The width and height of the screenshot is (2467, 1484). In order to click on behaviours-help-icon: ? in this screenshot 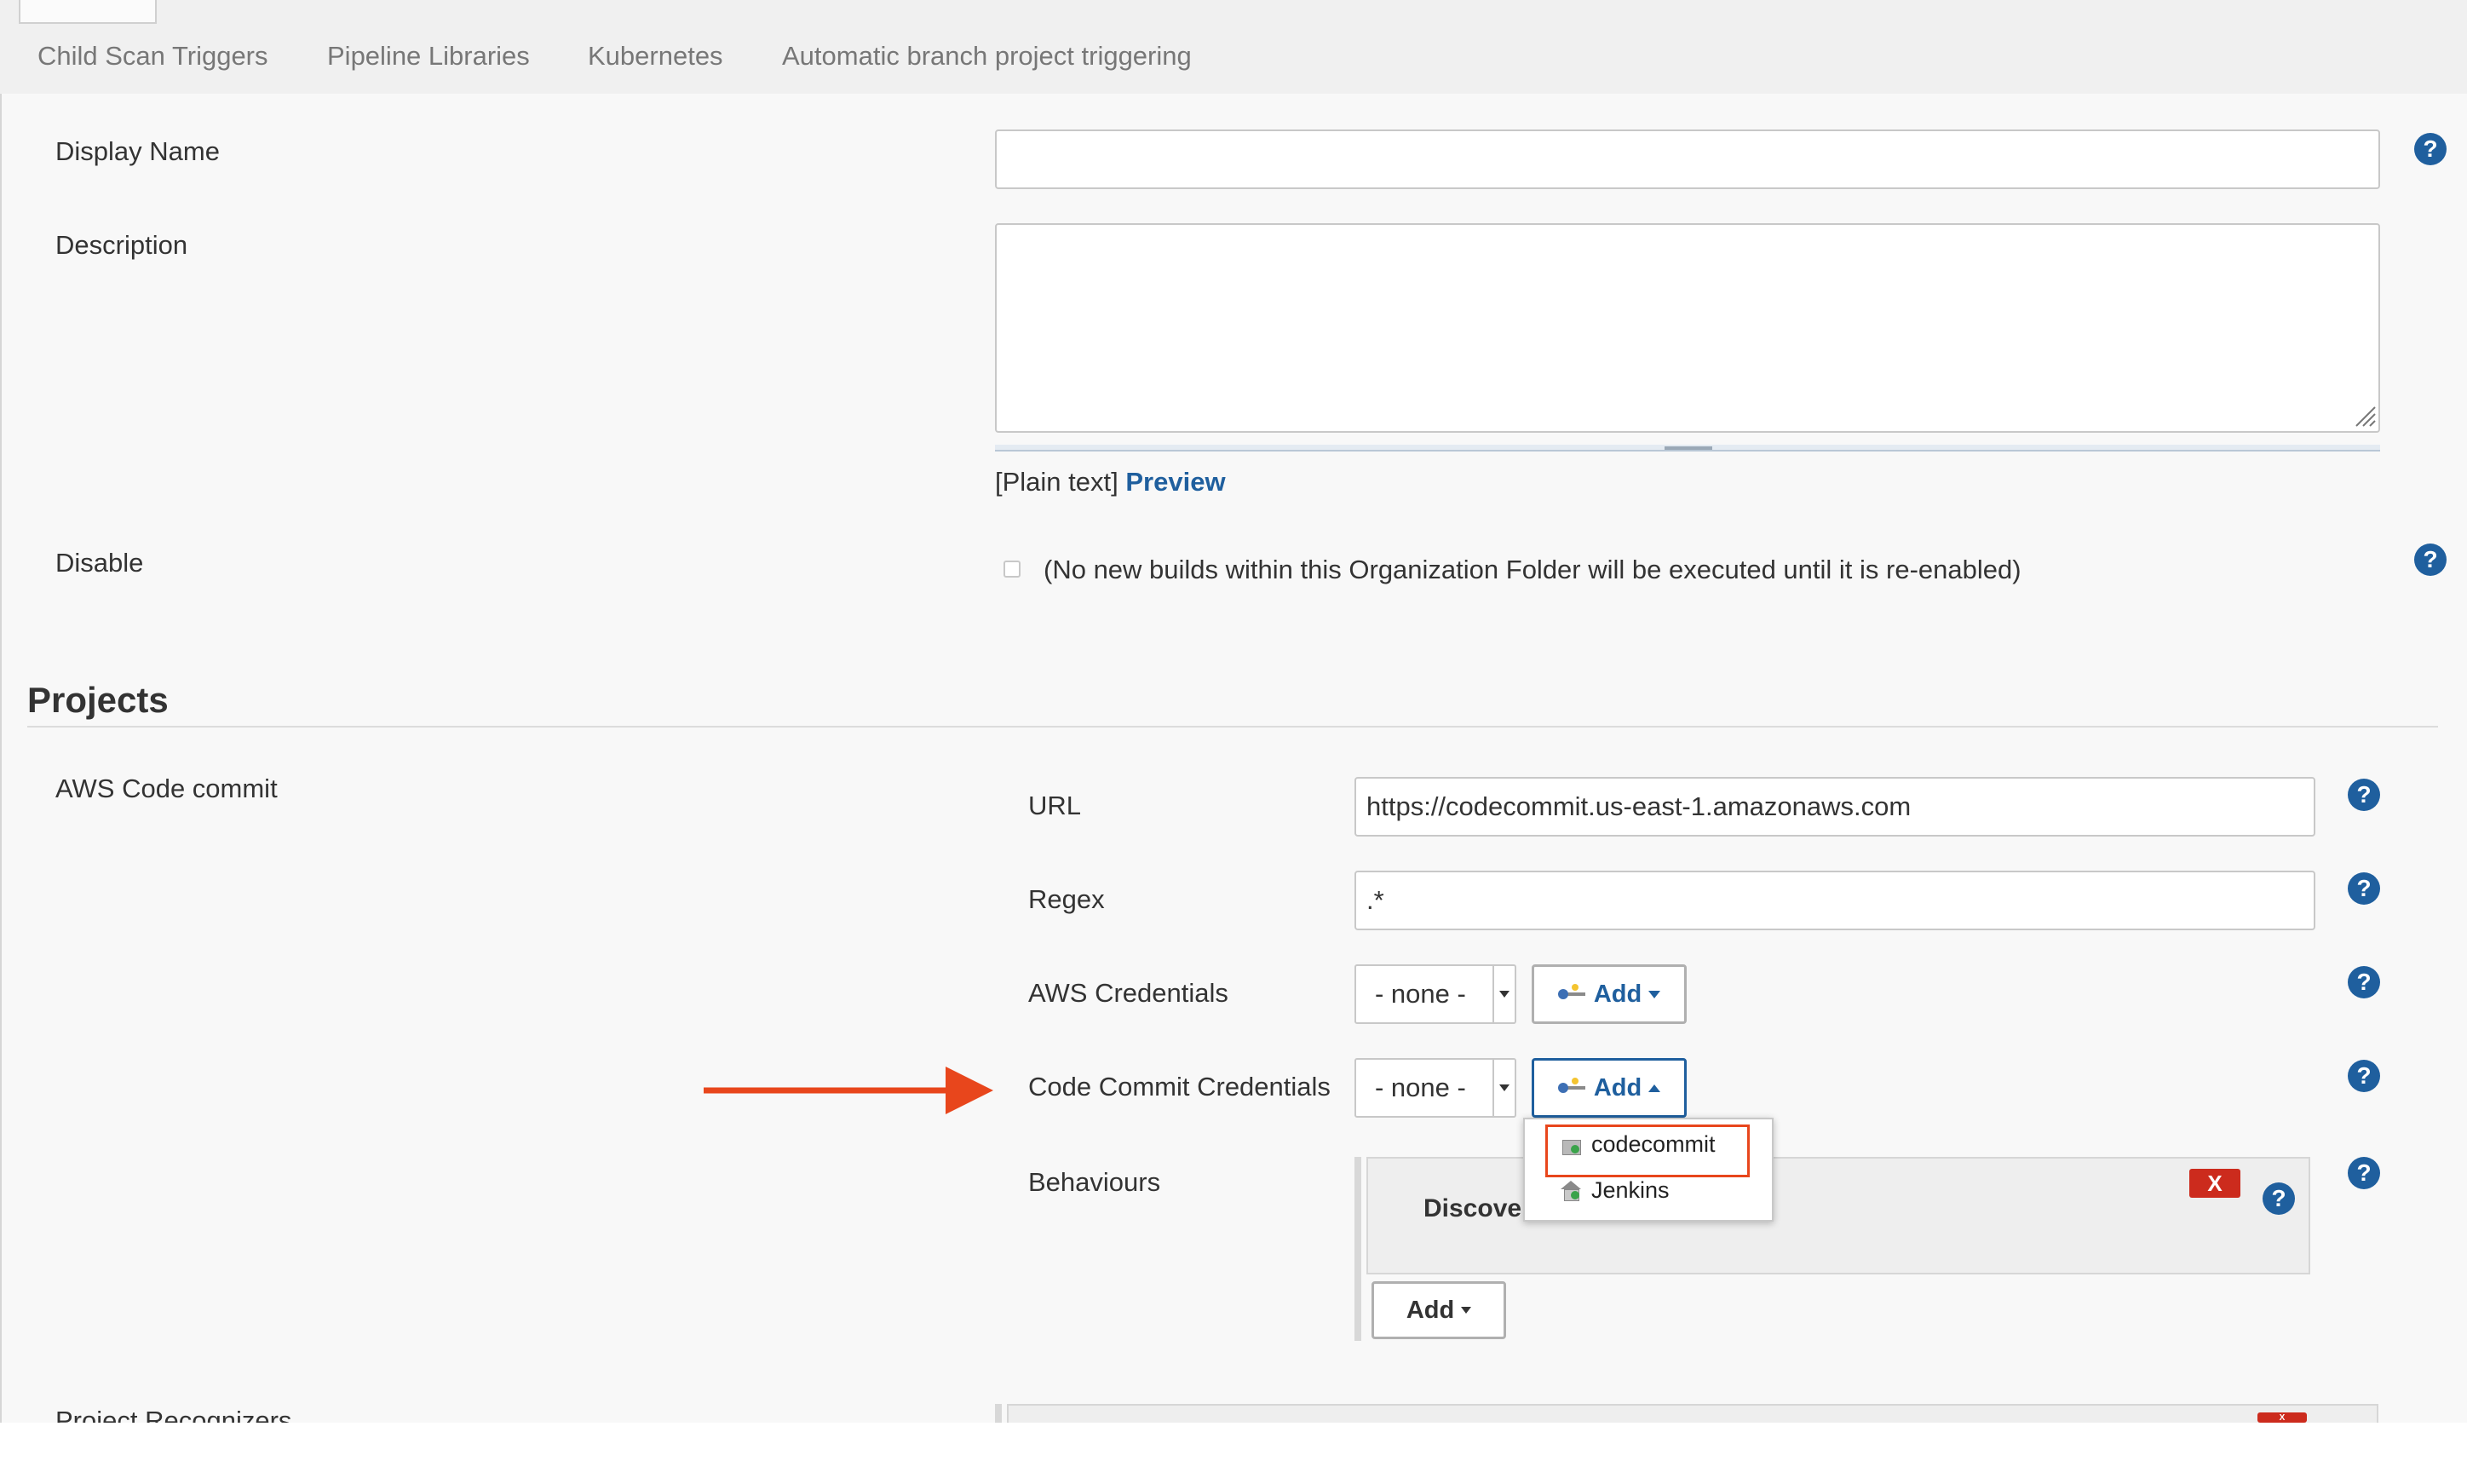, I will do `click(2364, 1173)`.